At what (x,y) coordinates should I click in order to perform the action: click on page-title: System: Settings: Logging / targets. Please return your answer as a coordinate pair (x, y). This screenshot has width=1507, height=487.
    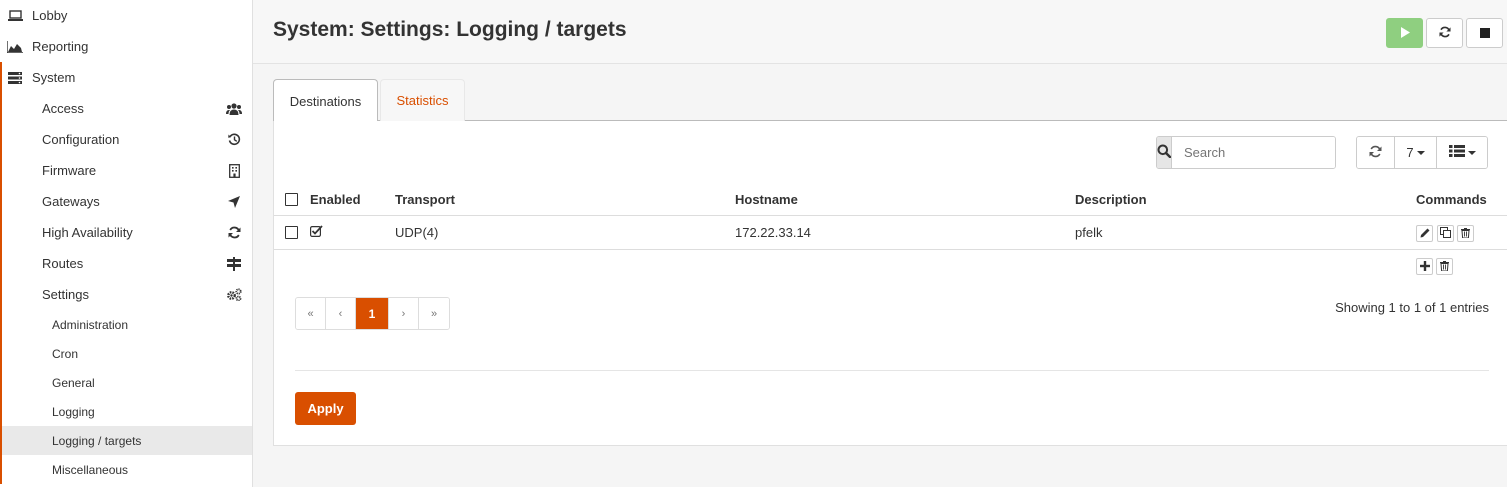
    Looking at the image, I should click on (450, 29).